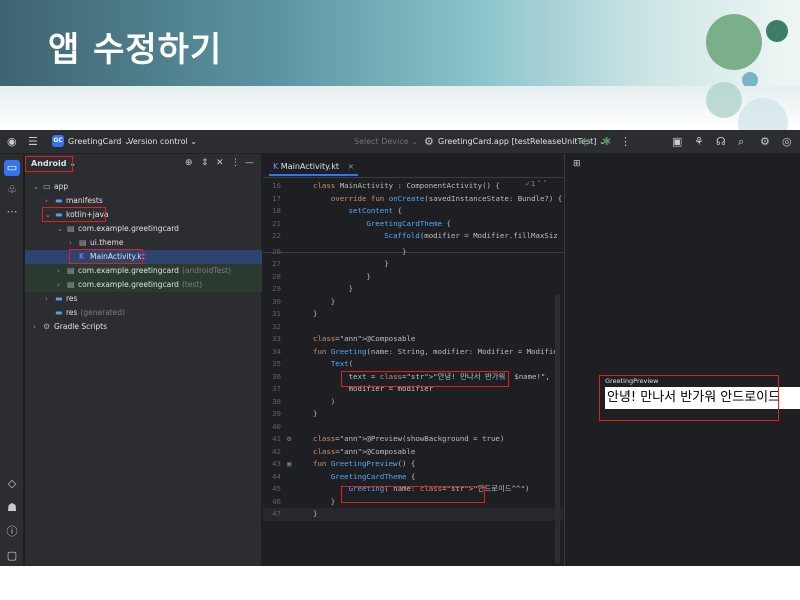 The width and height of the screenshot is (800, 600). Describe the element at coordinates (276, 210) in the screenshot. I see `line-number: 18` at that location.